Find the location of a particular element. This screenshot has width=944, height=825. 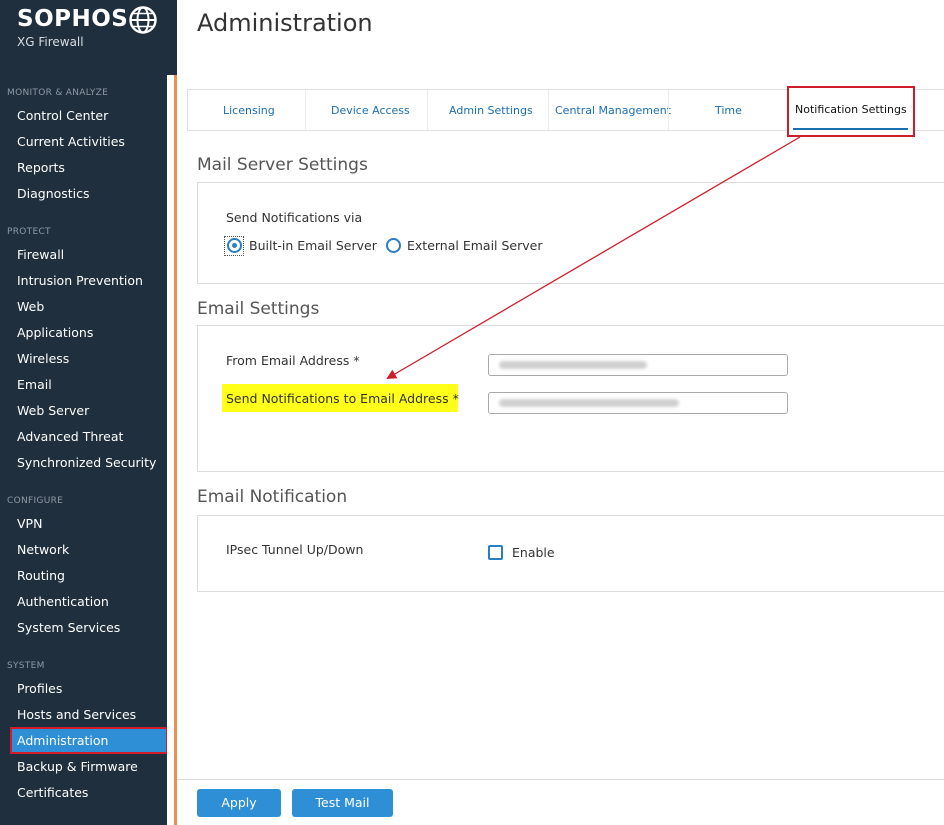

ipsec-tunnel-label: IPsec Tunnel Up/Down is located at coordinates (295, 549).